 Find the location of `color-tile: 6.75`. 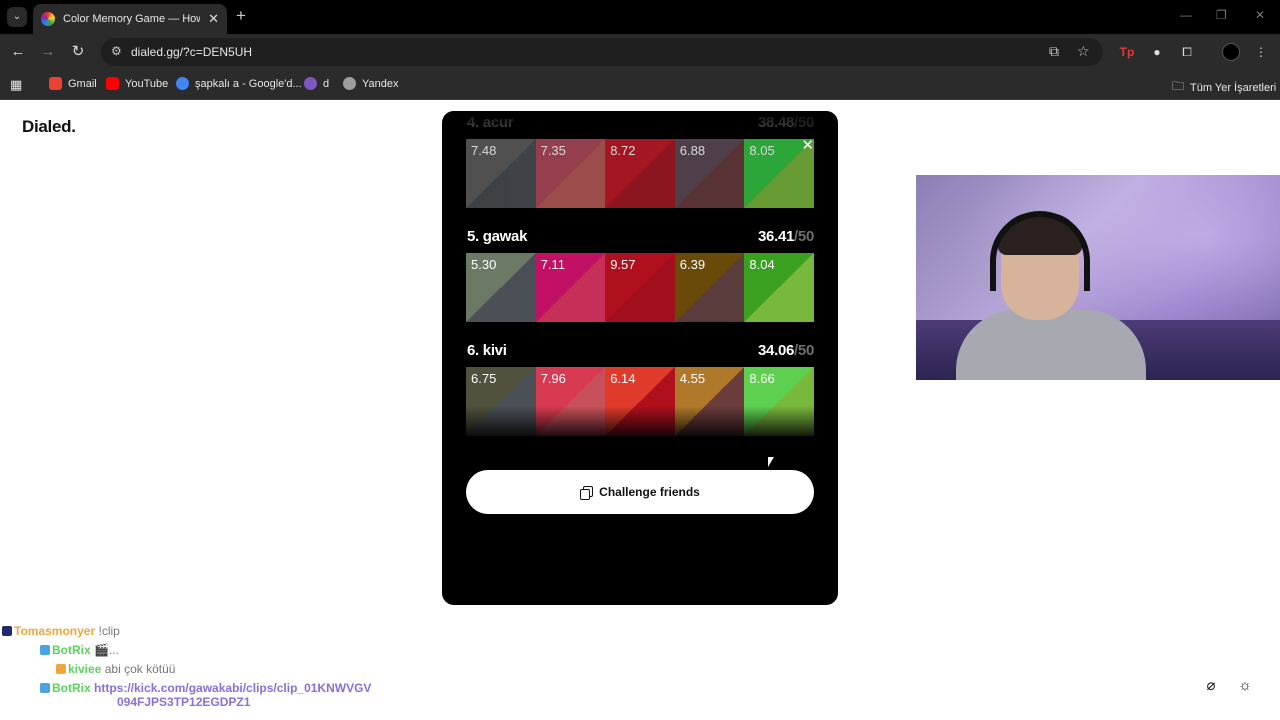

color-tile: 6.75 is located at coordinates (501, 401).